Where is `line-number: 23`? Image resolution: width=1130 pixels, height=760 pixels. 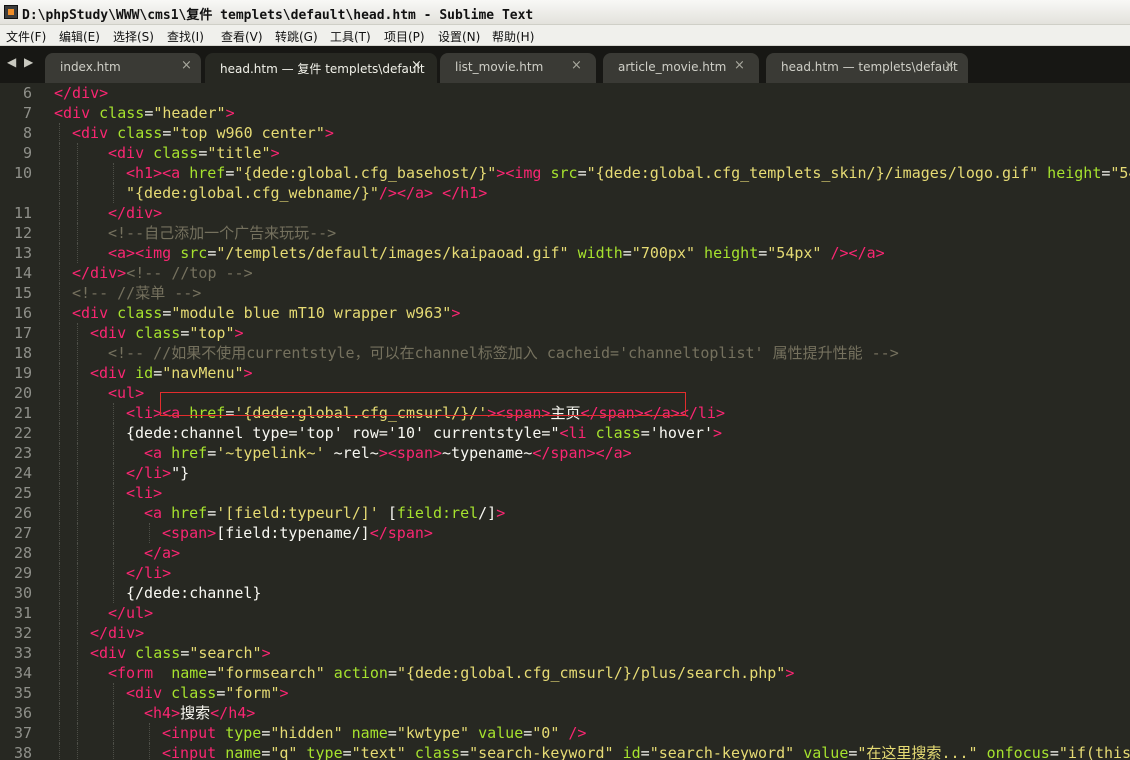
line-number: 23 is located at coordinates (22, 453).